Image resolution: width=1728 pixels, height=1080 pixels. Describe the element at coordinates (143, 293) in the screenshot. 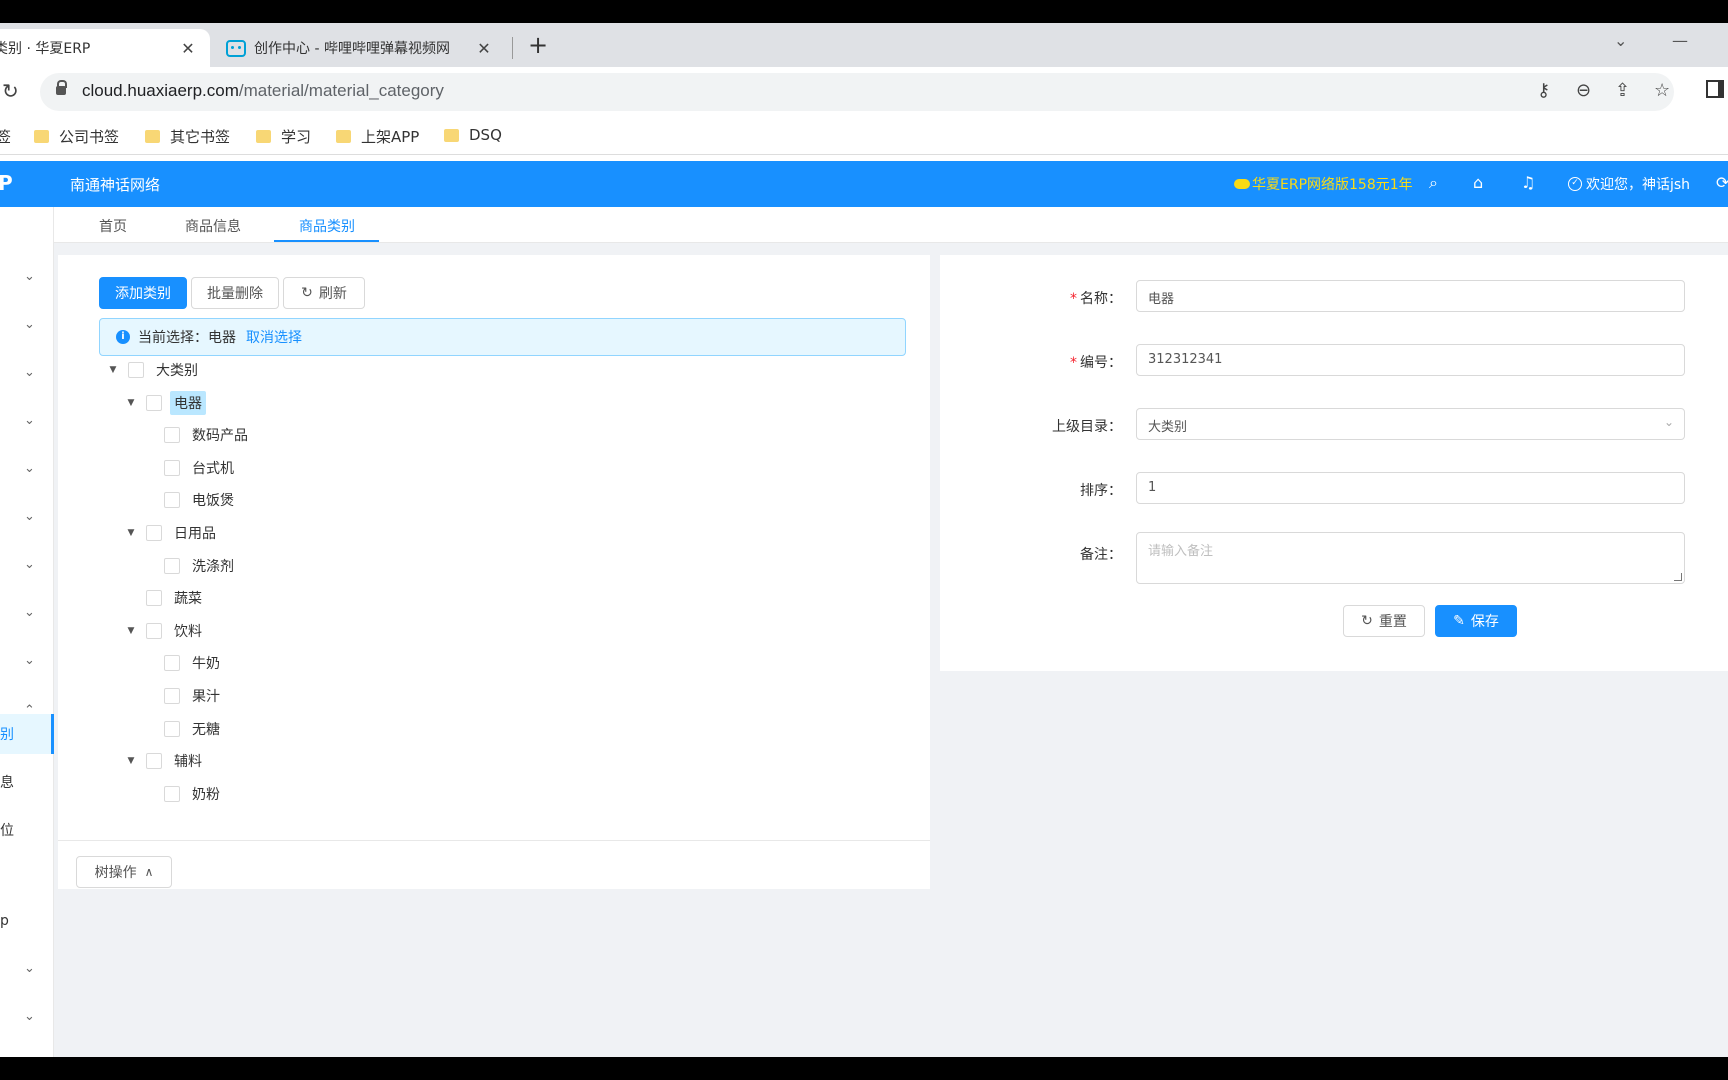

I see `add-category-button: 添加类别` at that location.